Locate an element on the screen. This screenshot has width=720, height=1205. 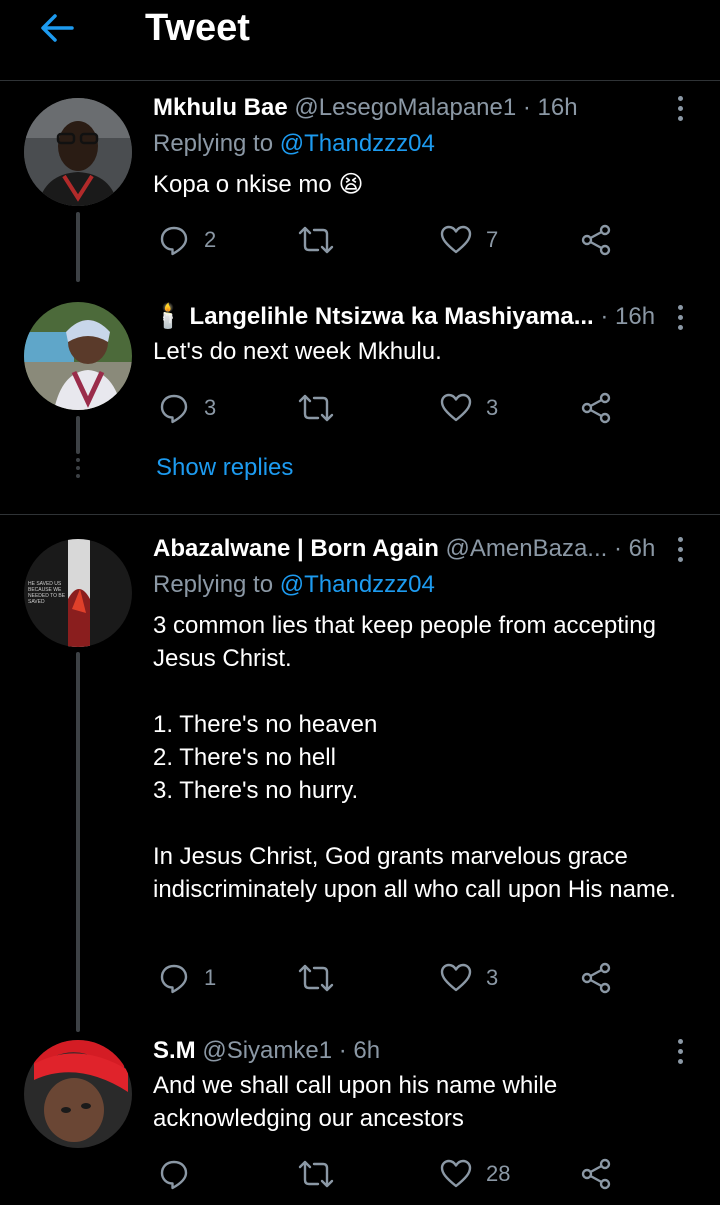
top-bar: Tweet is located at coordinates (360, 40).